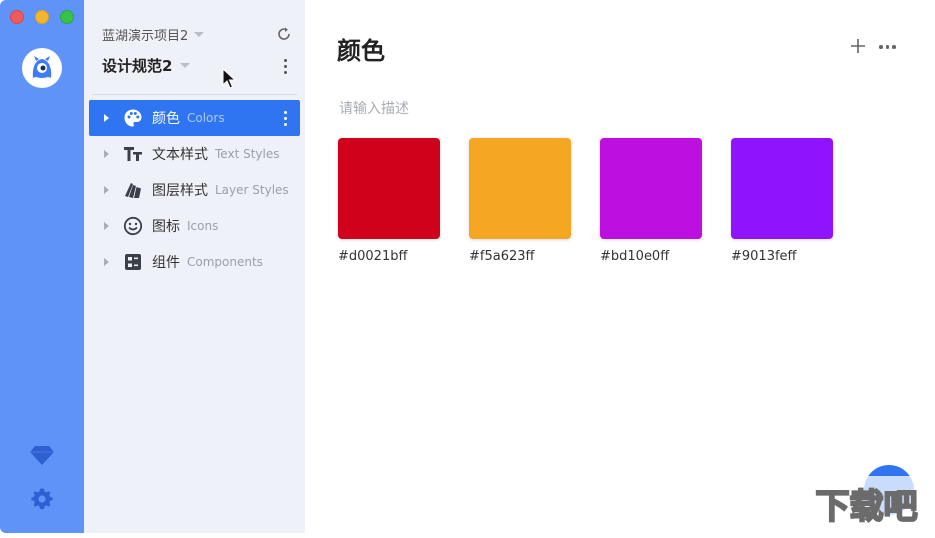  Describe the element at coordinates (133, 226) in the screenshot. I see `smiley-icon` at that location.